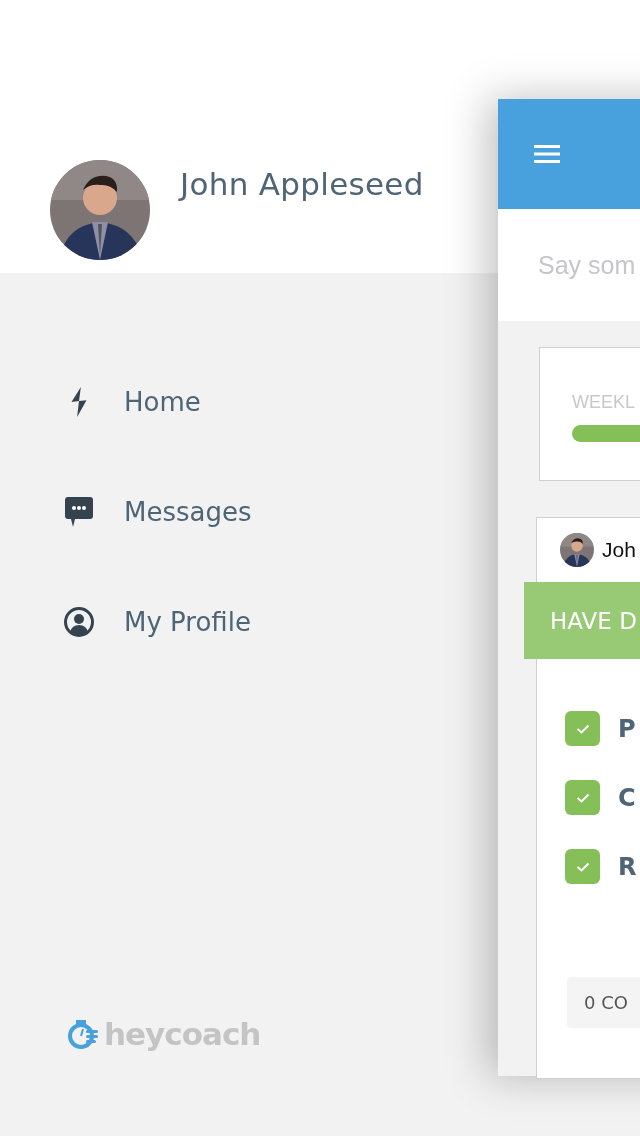 The width and height of the screenshot is (640, 1136). Describe the element at coordinates (79, 512) in the screenshot. I see `chat-icon` at that location.